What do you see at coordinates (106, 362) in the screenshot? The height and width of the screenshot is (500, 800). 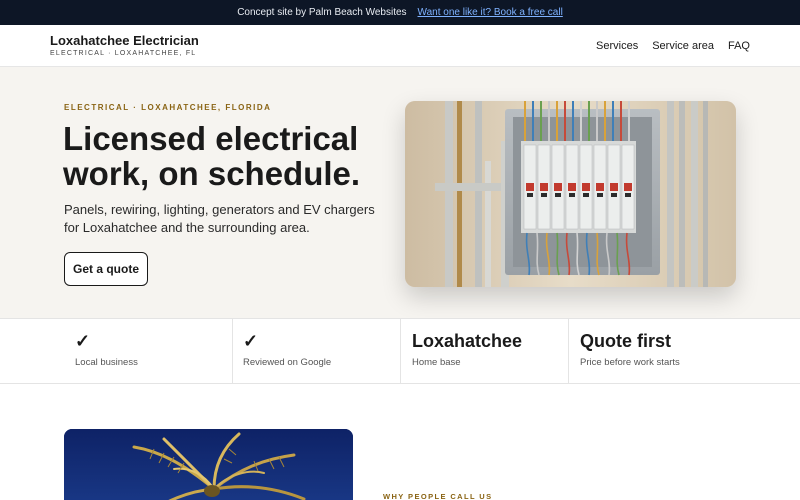 I see `stat-label: Local business` at bounding box center [106, 362].